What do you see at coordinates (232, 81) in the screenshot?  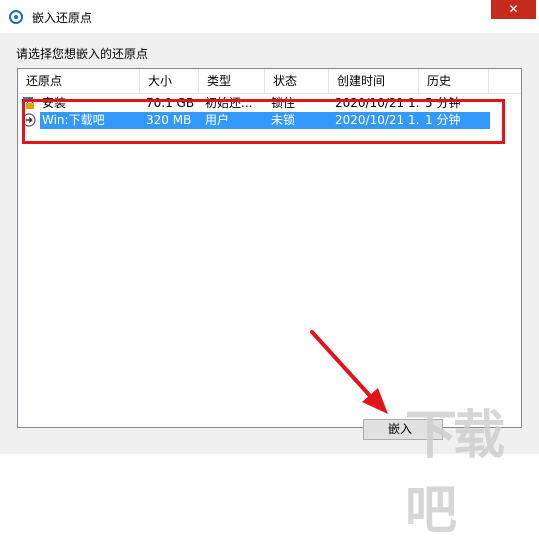 I see `column-header-type: 类型` at bounding box center [232, 81].